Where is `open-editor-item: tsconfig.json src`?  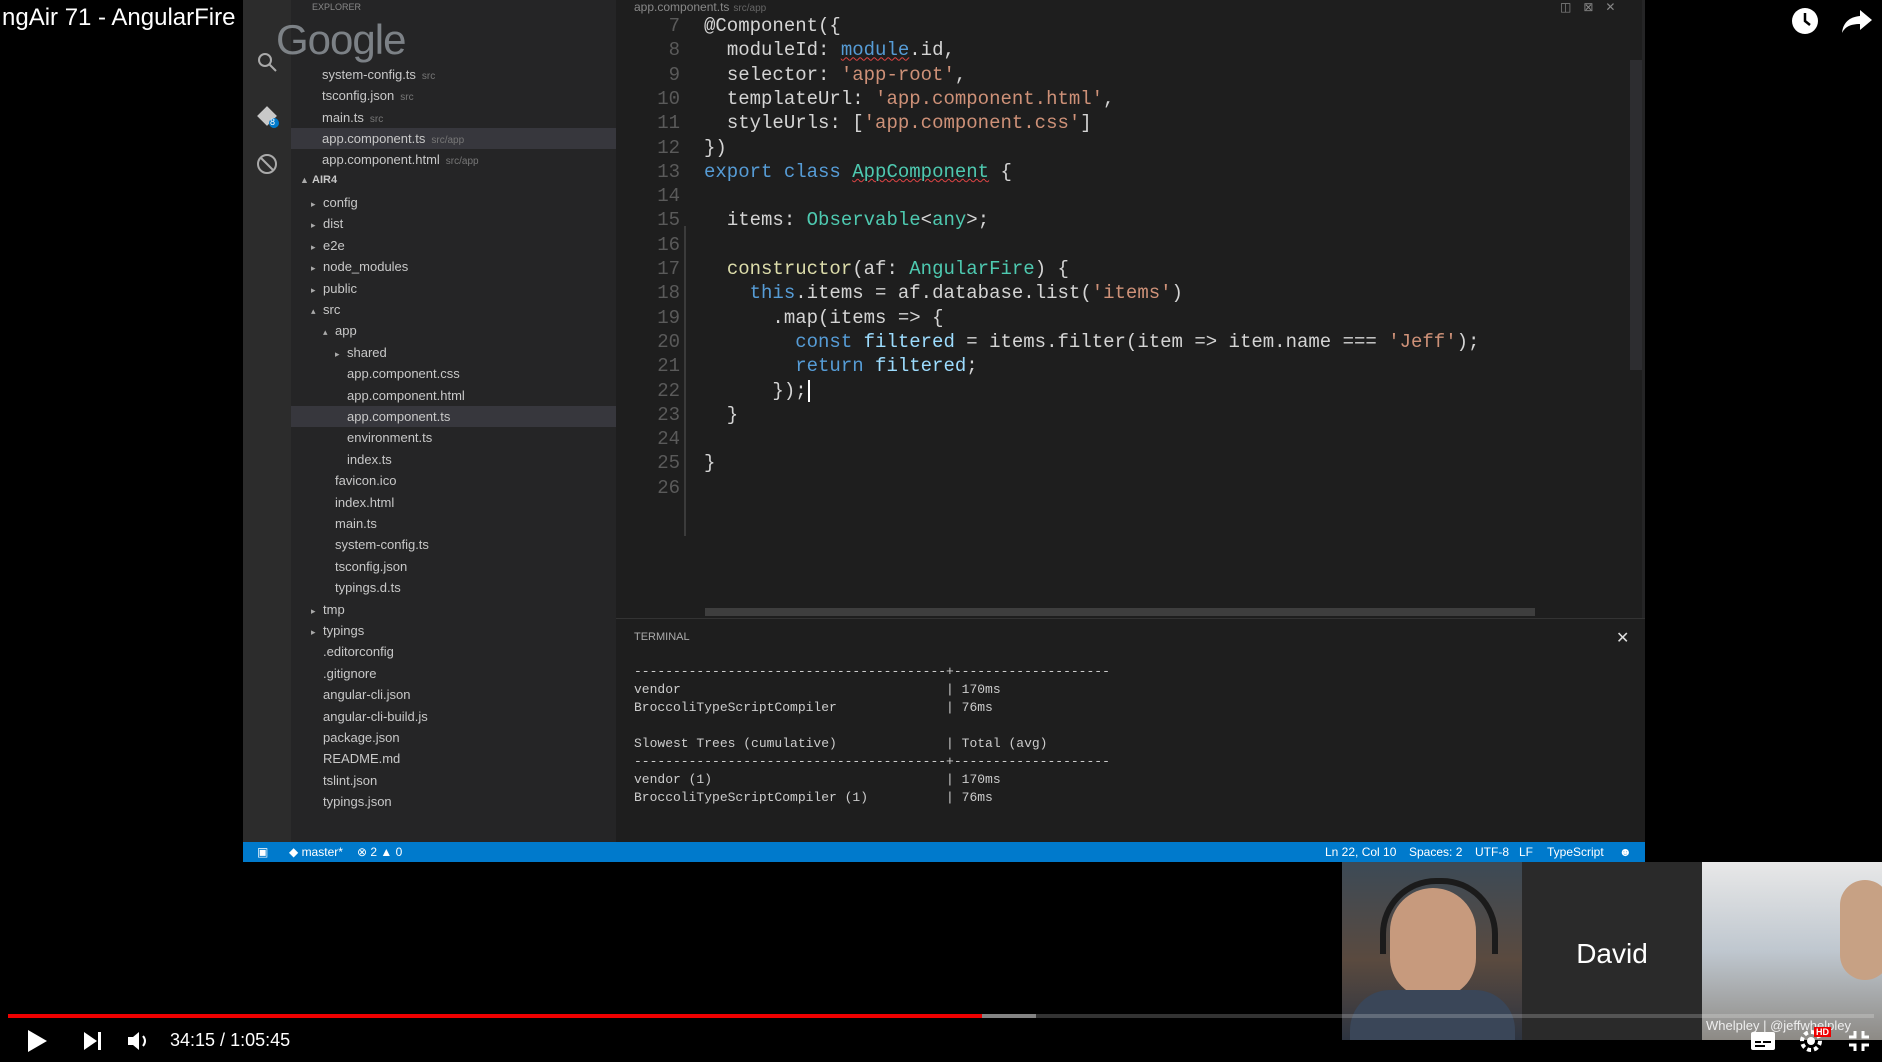 open-editor-item: tsconfig.json src is located at coordinates (453, 95).